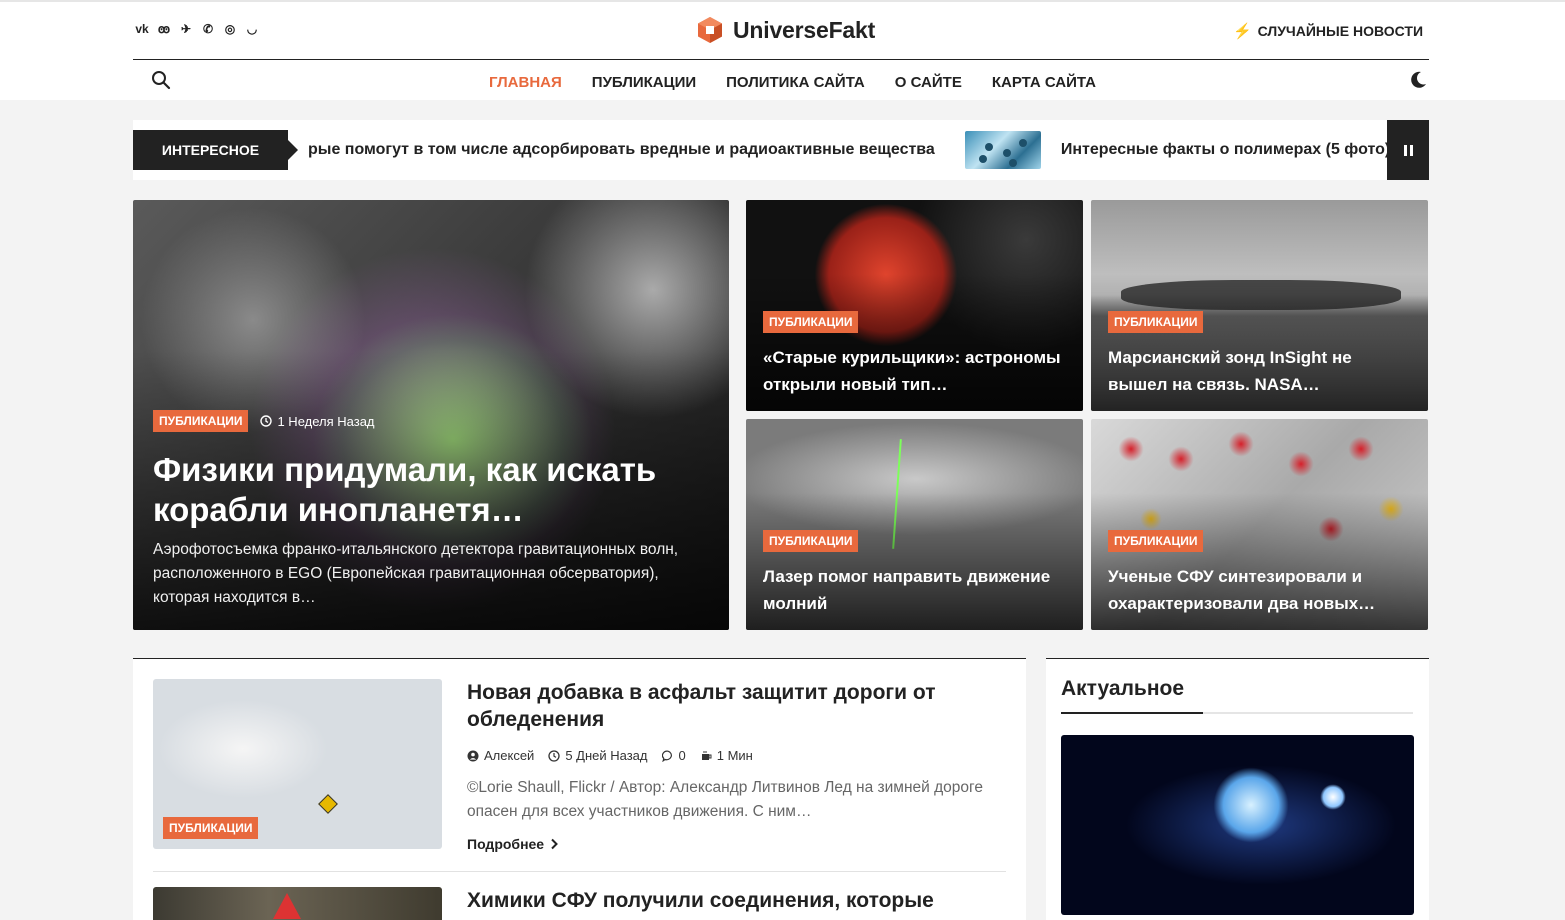 This screenshot has height=920, width=1565. What do you see at coordinates (1340, 31) in the screenshot?
I see `random-news-label: СЛУЧАЙНЫЕ НОВОСТИ` at bounding box center [1340, 31].